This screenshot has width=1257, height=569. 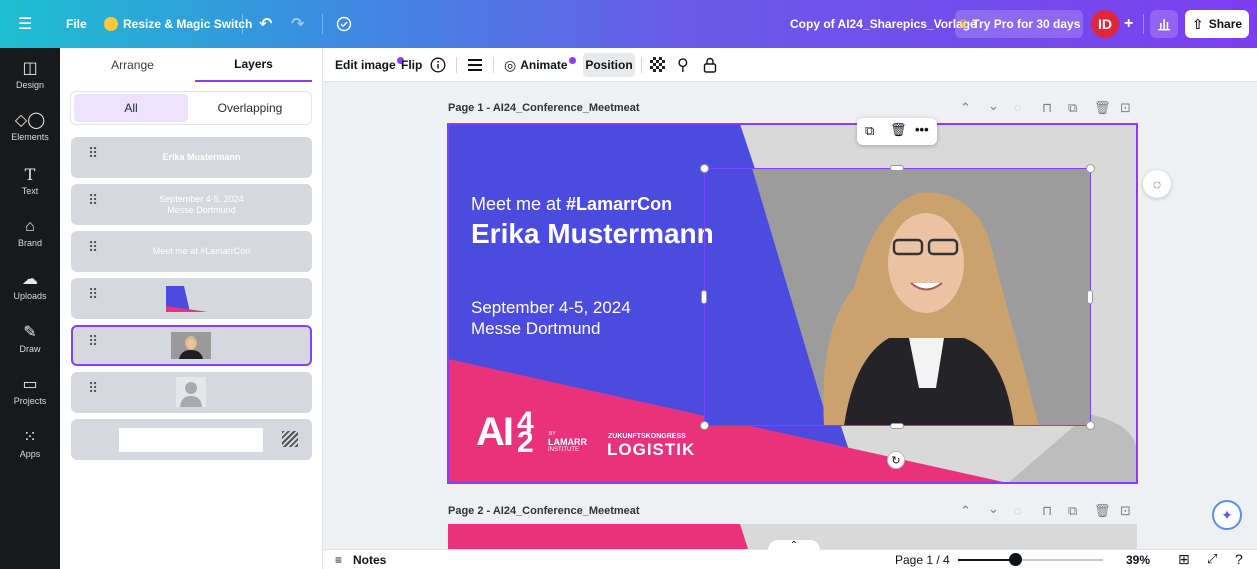 What do you see at coordinates (609, 65) in the screenshot?
I see `position-button: Position` at bounding box center [609, 65].